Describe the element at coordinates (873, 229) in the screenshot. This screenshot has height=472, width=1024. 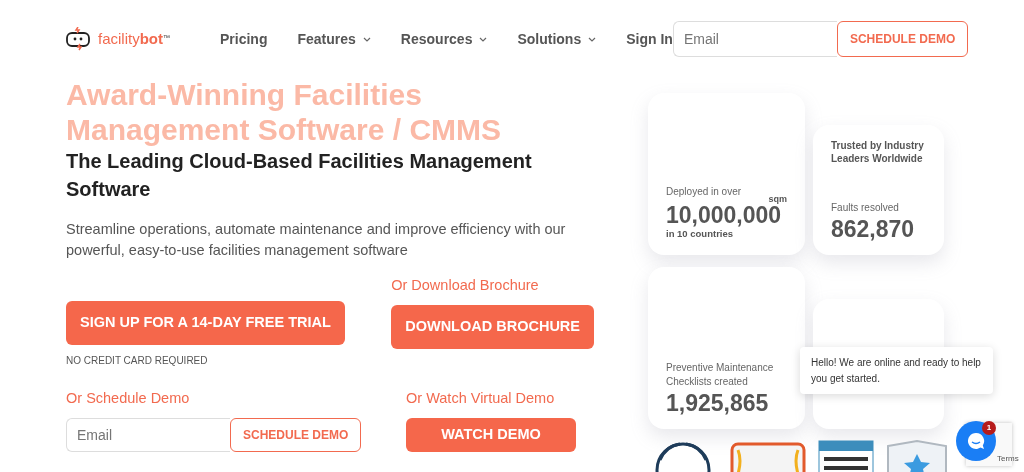
I see `stat-value: 862,870` at that location.